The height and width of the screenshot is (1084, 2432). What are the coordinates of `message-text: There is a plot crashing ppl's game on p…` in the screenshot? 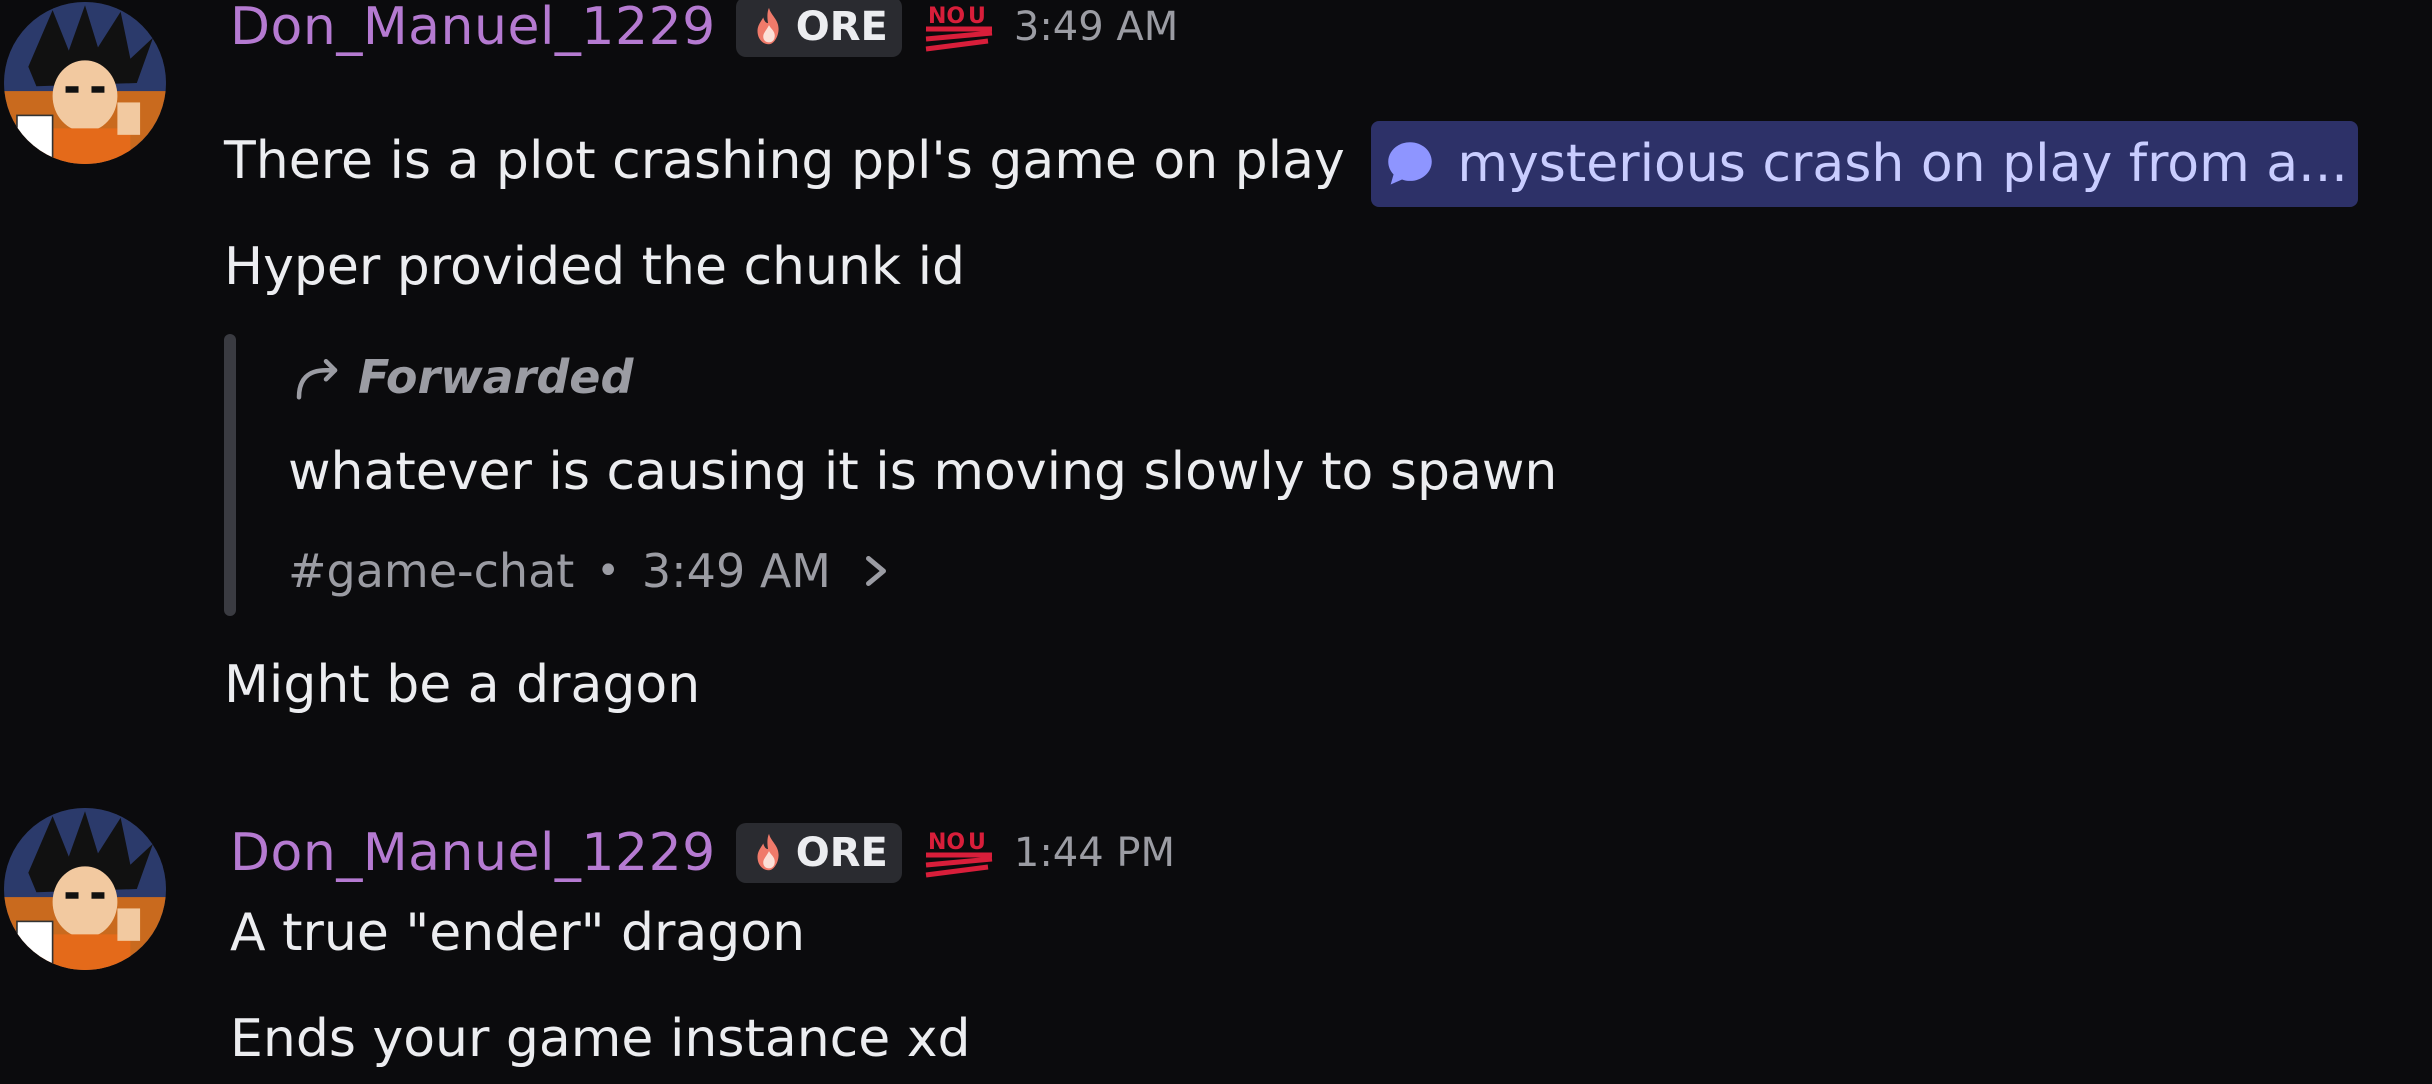 It's located at (784, 161).